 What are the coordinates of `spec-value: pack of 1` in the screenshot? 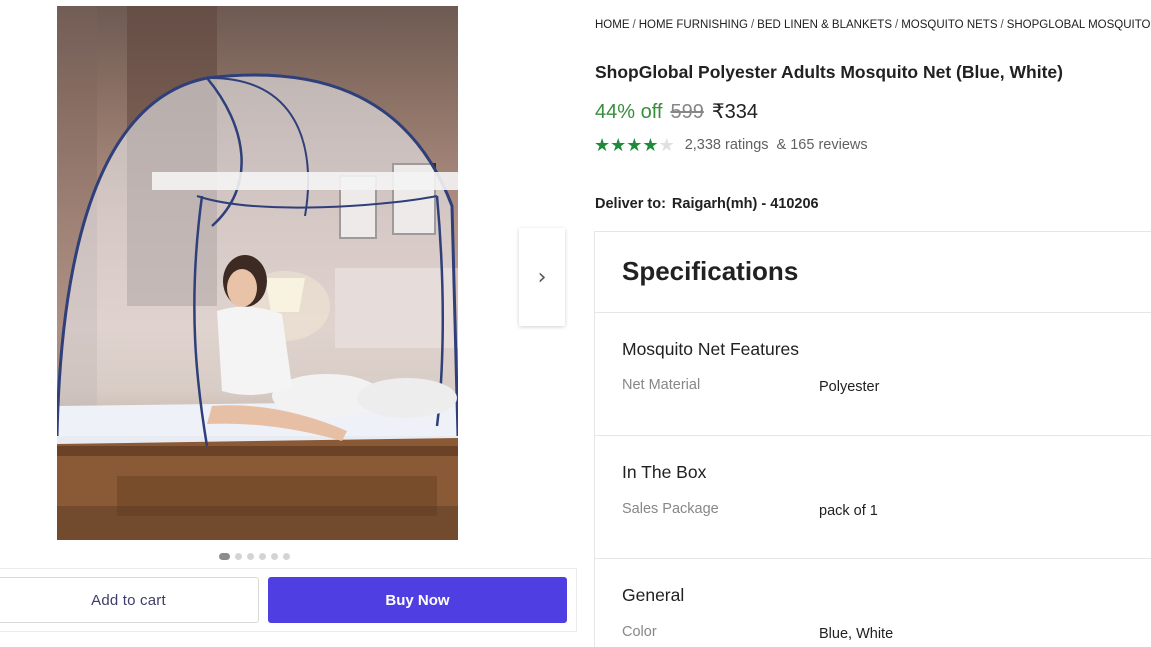 It's located at (848, 511).